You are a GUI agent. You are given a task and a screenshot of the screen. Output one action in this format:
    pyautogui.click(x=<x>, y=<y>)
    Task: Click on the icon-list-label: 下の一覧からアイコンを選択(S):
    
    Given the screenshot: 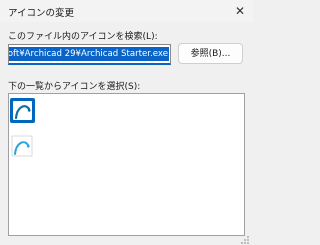 What is the action you would take?
    pyautogui.click(x=74, y=87)
    